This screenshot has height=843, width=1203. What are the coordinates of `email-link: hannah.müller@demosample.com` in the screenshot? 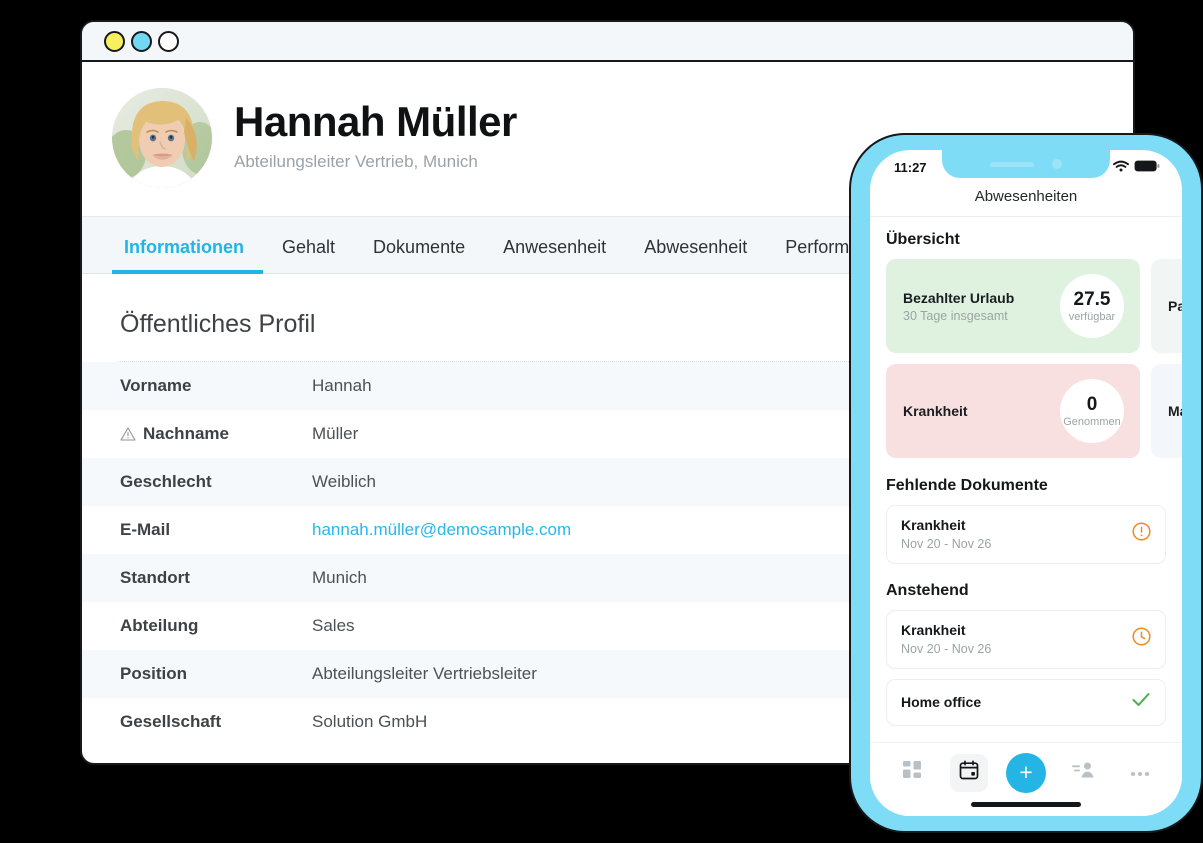 It's located at (441, 530).